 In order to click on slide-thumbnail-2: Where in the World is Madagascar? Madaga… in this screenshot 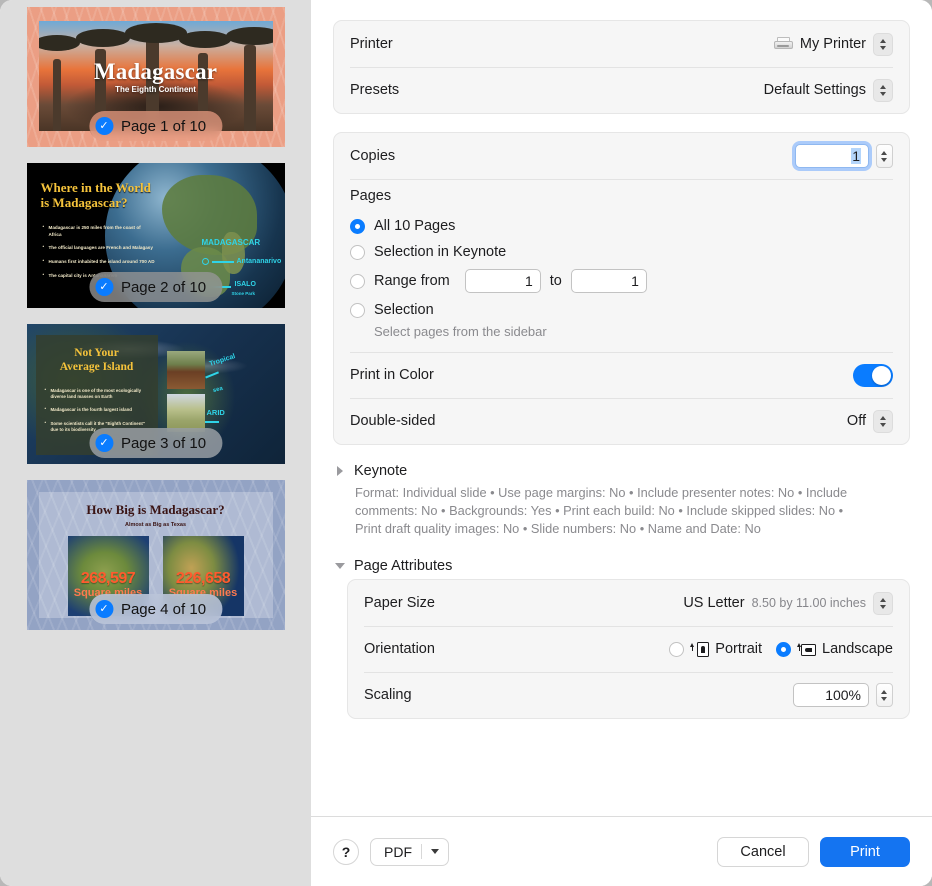, I will do `click(155, 235)`.